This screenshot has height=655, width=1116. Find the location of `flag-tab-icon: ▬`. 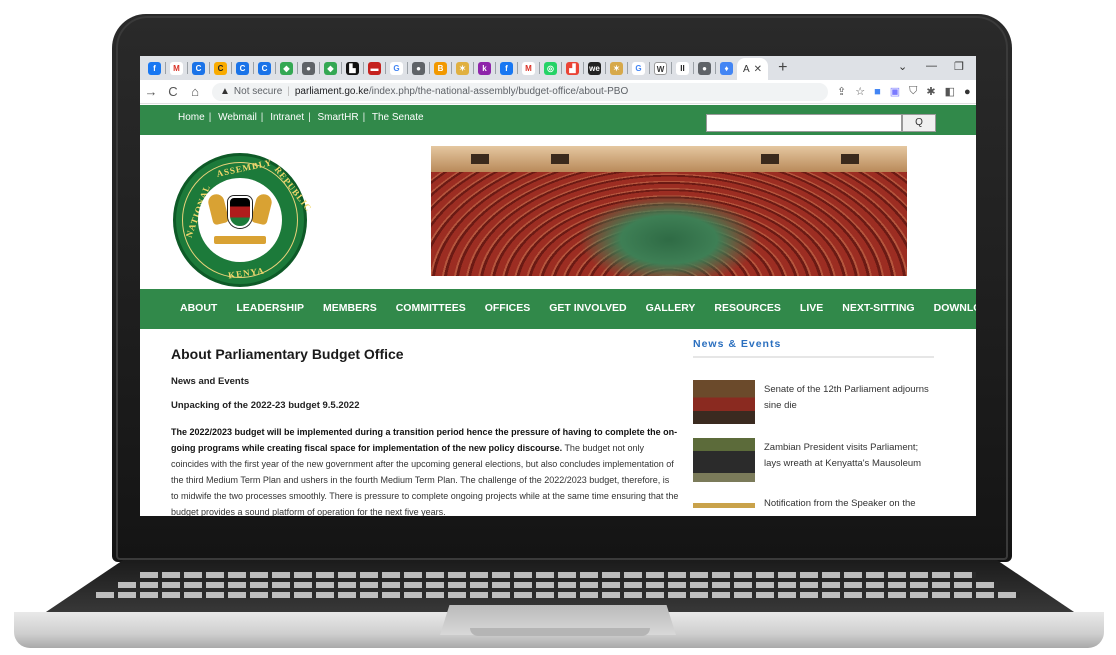

flag-tab-icon: ▬ is located at coordinates (374, 68).